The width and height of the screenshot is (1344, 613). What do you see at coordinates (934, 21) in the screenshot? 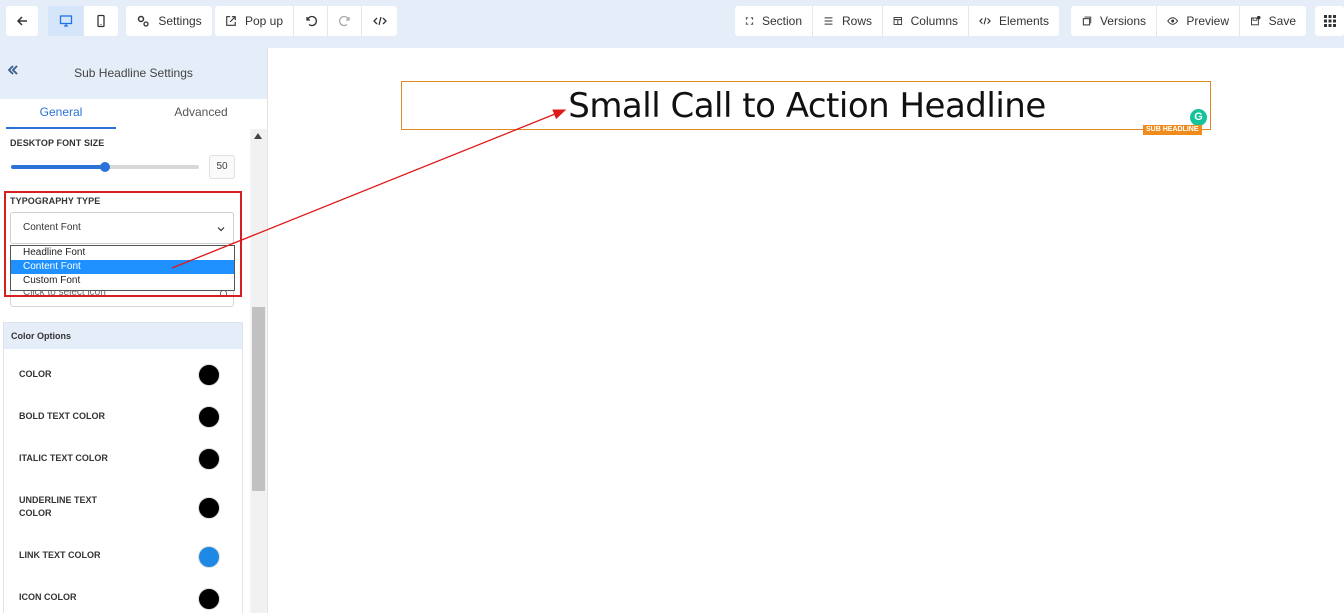
I see `columns-label: Columns` at bounding box center [934, 21].